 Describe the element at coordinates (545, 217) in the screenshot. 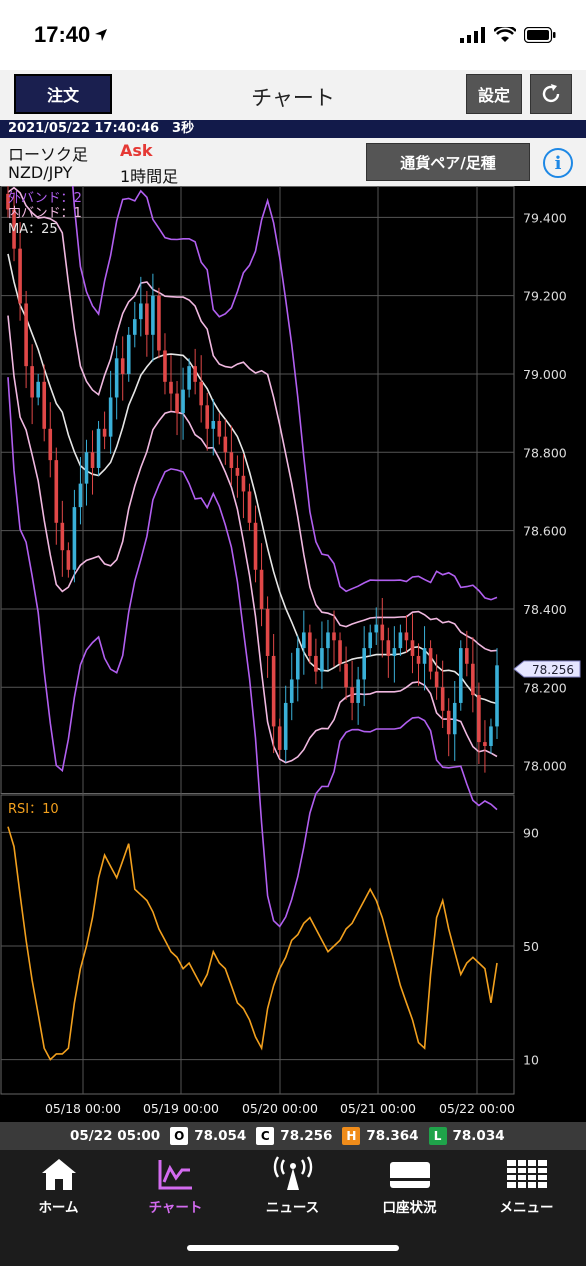

I see `price-tick-label: 79.400` at that location.